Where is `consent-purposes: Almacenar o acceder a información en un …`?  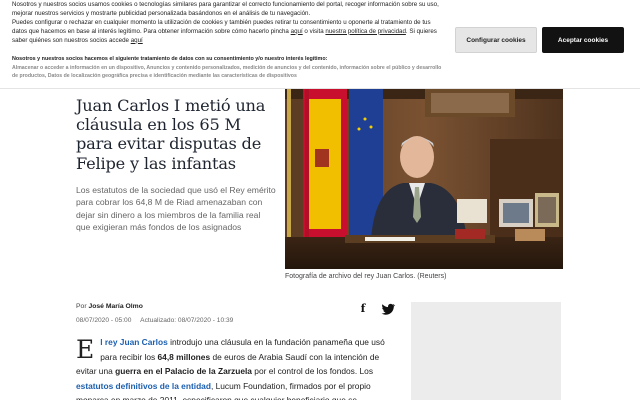
consent-purposes: Almacenar o acceder a información en un … is located at coordinates (227, 72).